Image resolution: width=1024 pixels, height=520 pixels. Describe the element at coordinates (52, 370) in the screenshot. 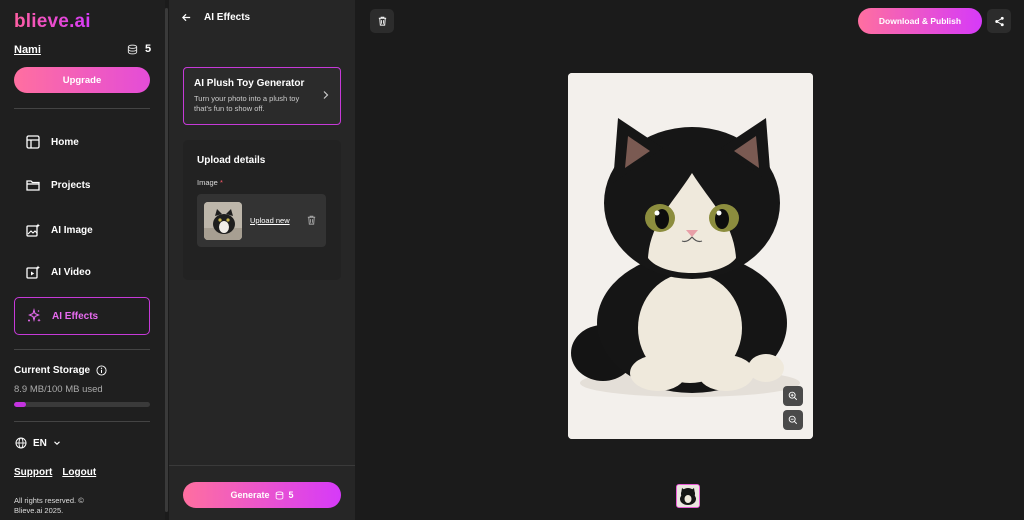

I see `storage-title-text: Current Storage` at that location.